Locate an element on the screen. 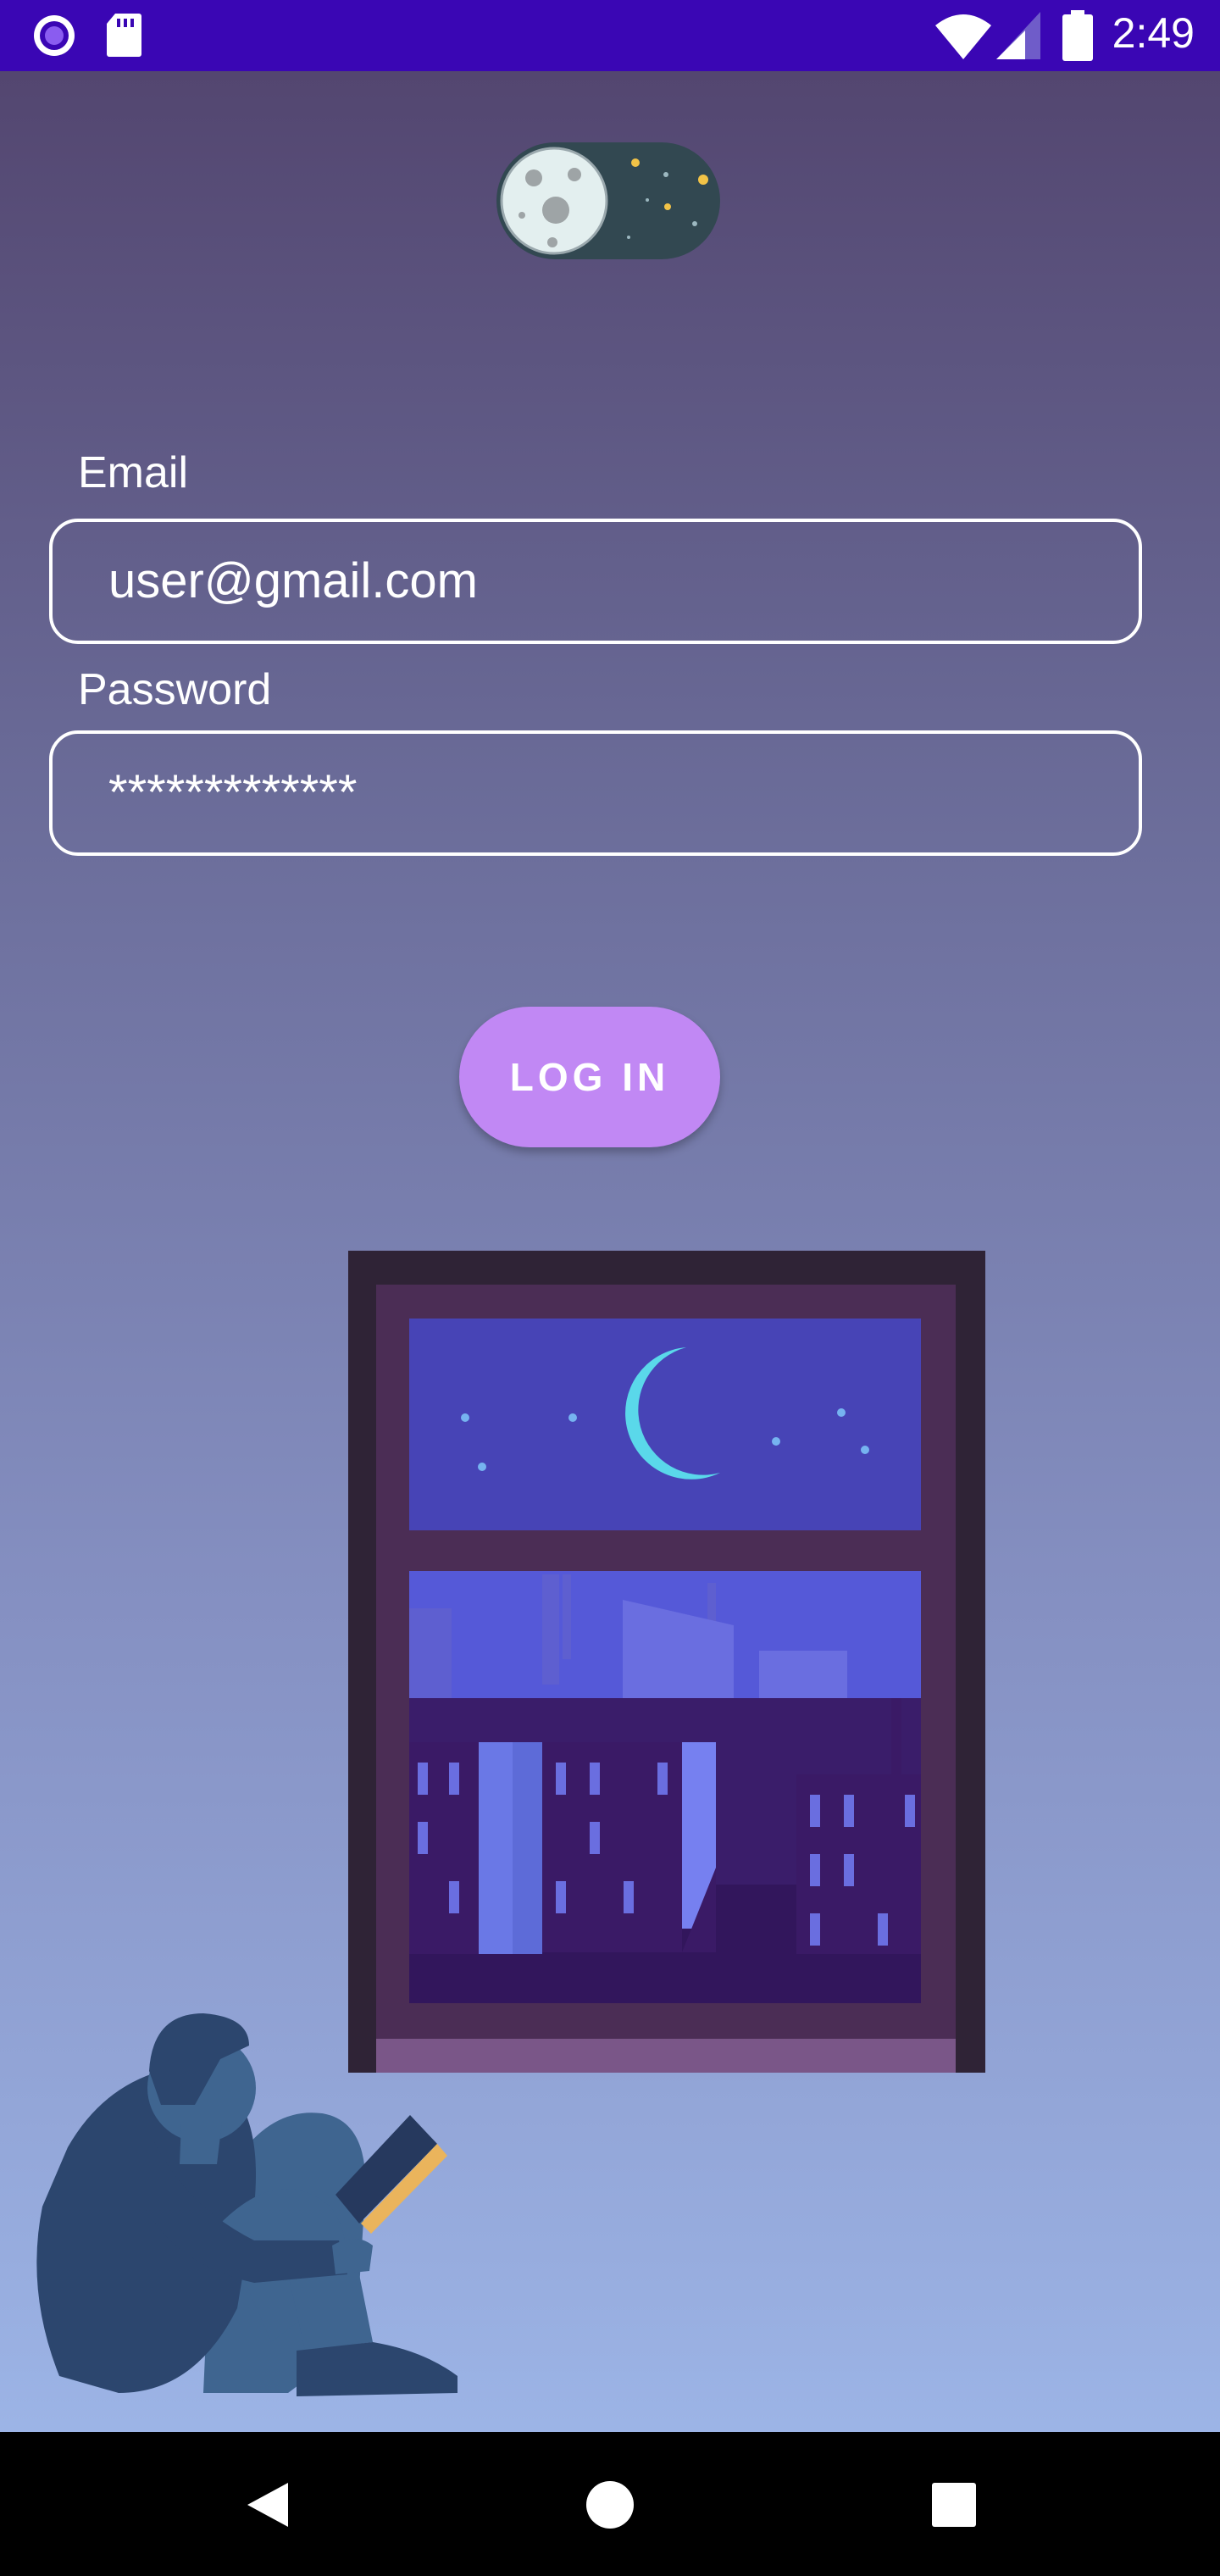  battery-icon is located at coordinates (1077, 35).